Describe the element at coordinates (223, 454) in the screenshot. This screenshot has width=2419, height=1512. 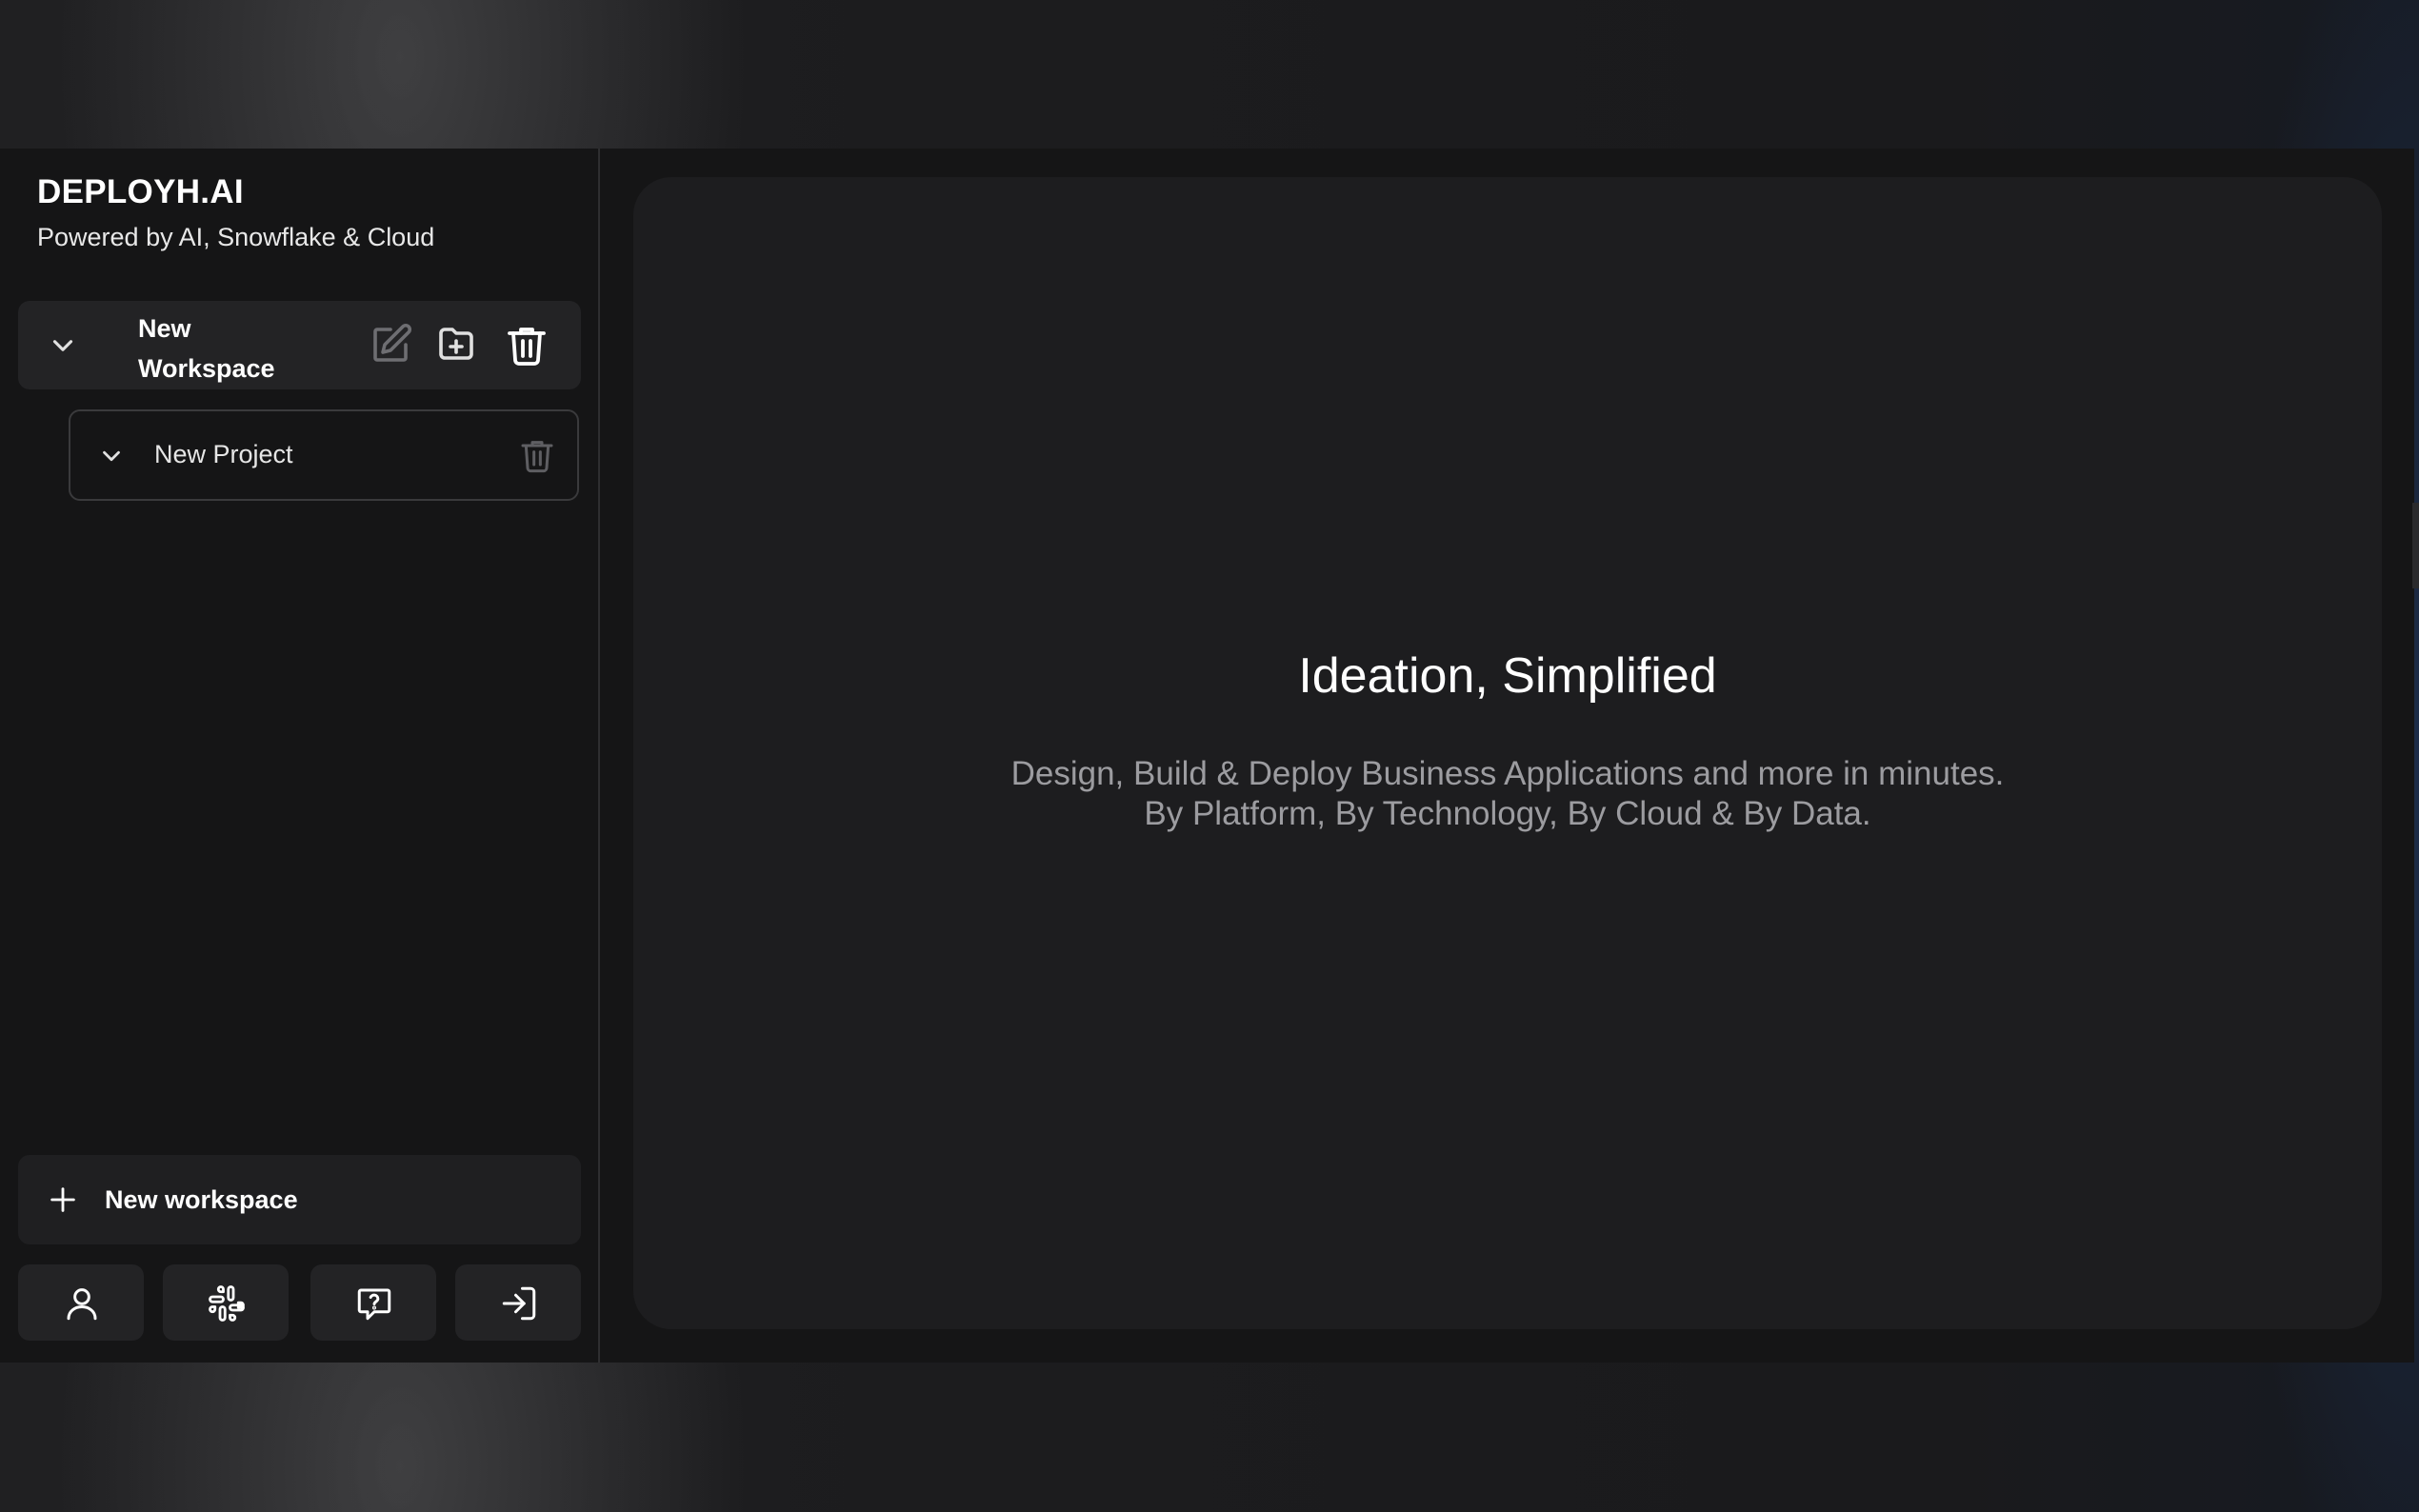
I see `project-name: New Project` at that location.